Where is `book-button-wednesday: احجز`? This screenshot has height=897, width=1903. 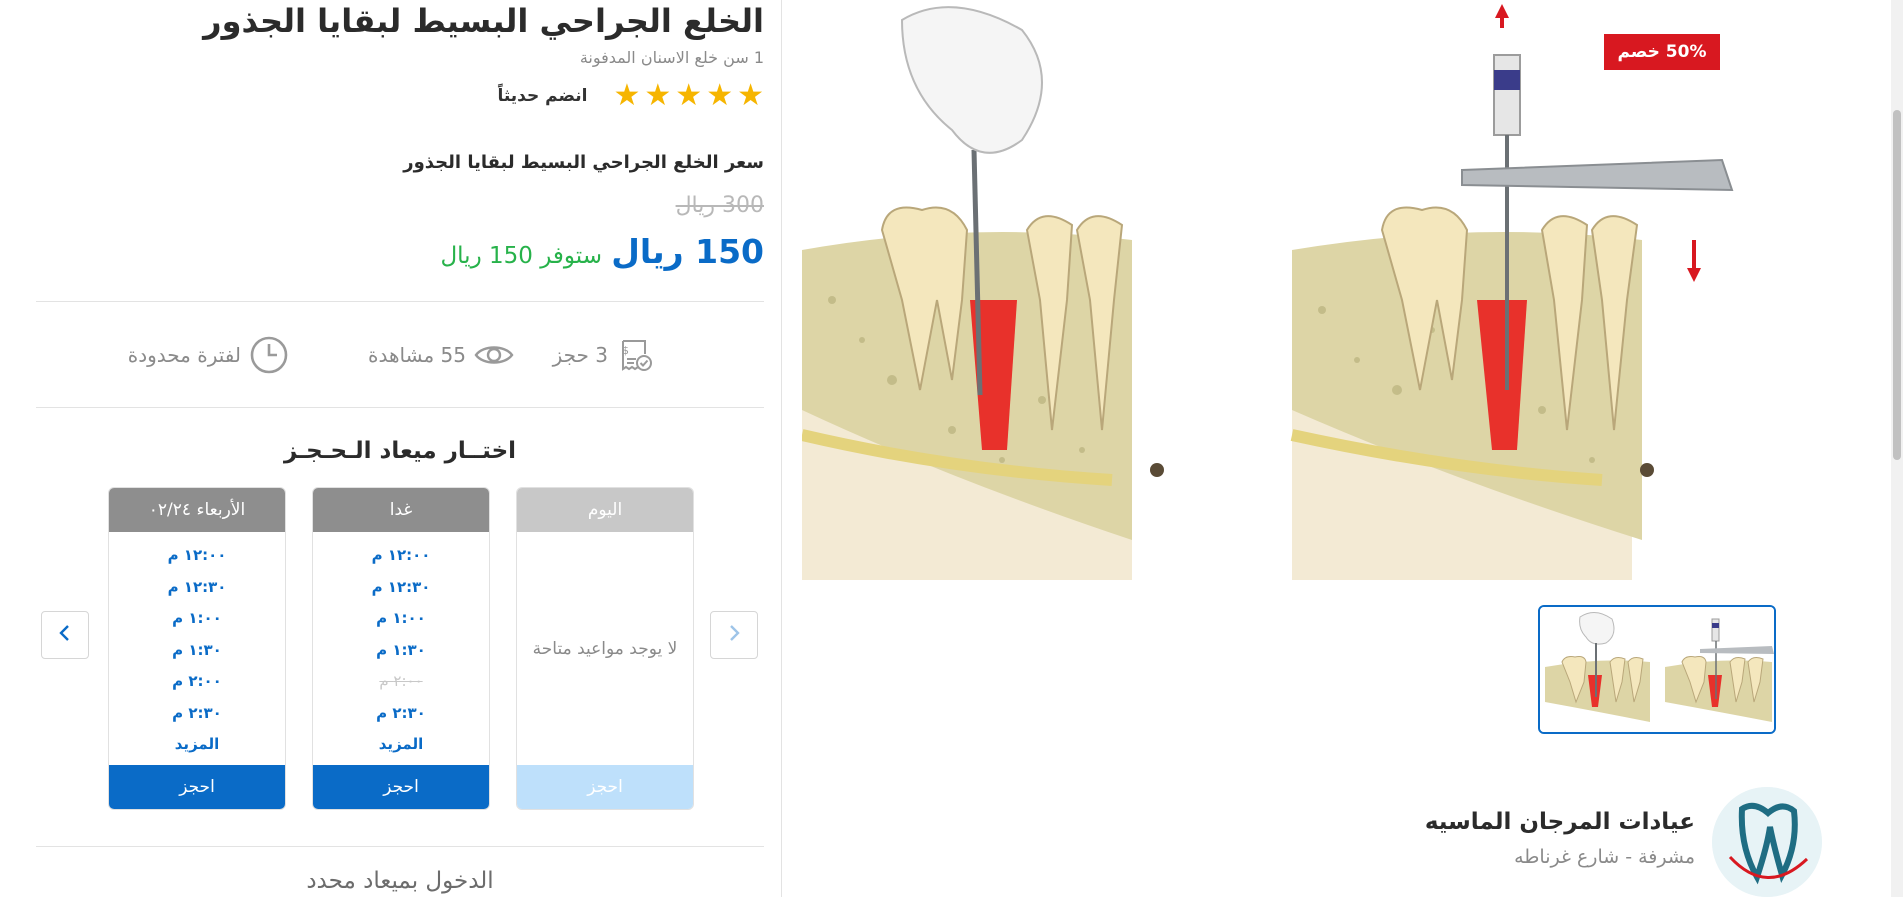 book-button-wednesday: احجز is located at coordinates (197, 787).